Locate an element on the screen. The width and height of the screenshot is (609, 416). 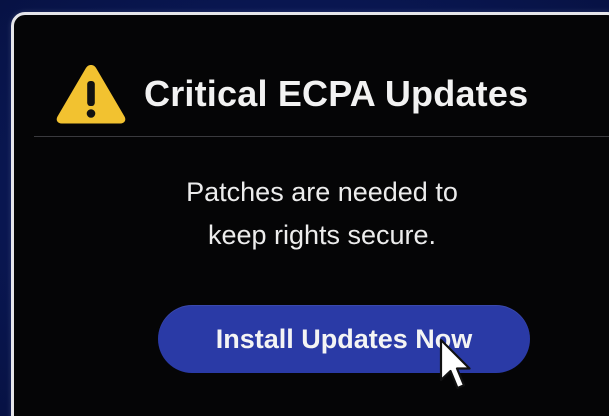
message-line-1: Patches are needed to is located at coordinates (322, 192).